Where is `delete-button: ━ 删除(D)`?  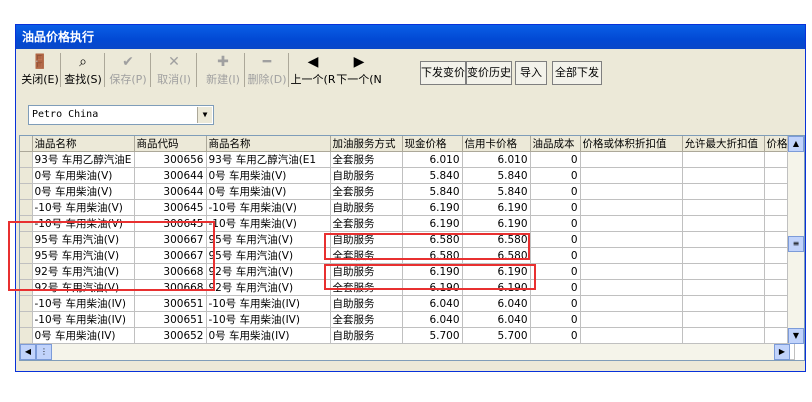 delete-button: ━ 删除(D) is located at coordinates (267, 70).